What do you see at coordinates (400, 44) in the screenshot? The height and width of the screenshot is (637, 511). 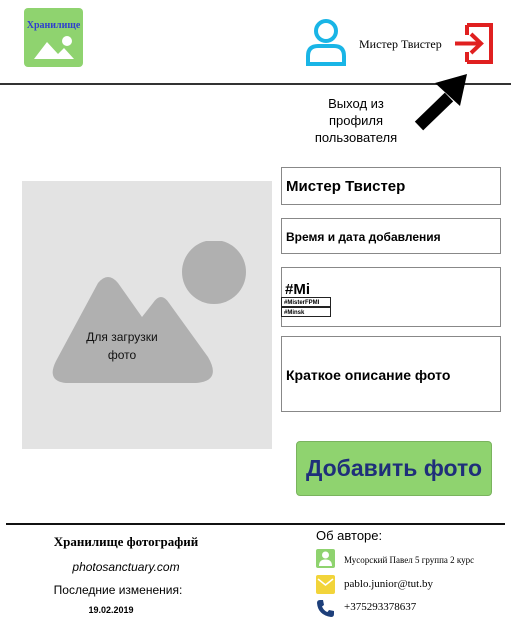 I see `user-name: Мистер Твистер` at bounding box center [400, 44].